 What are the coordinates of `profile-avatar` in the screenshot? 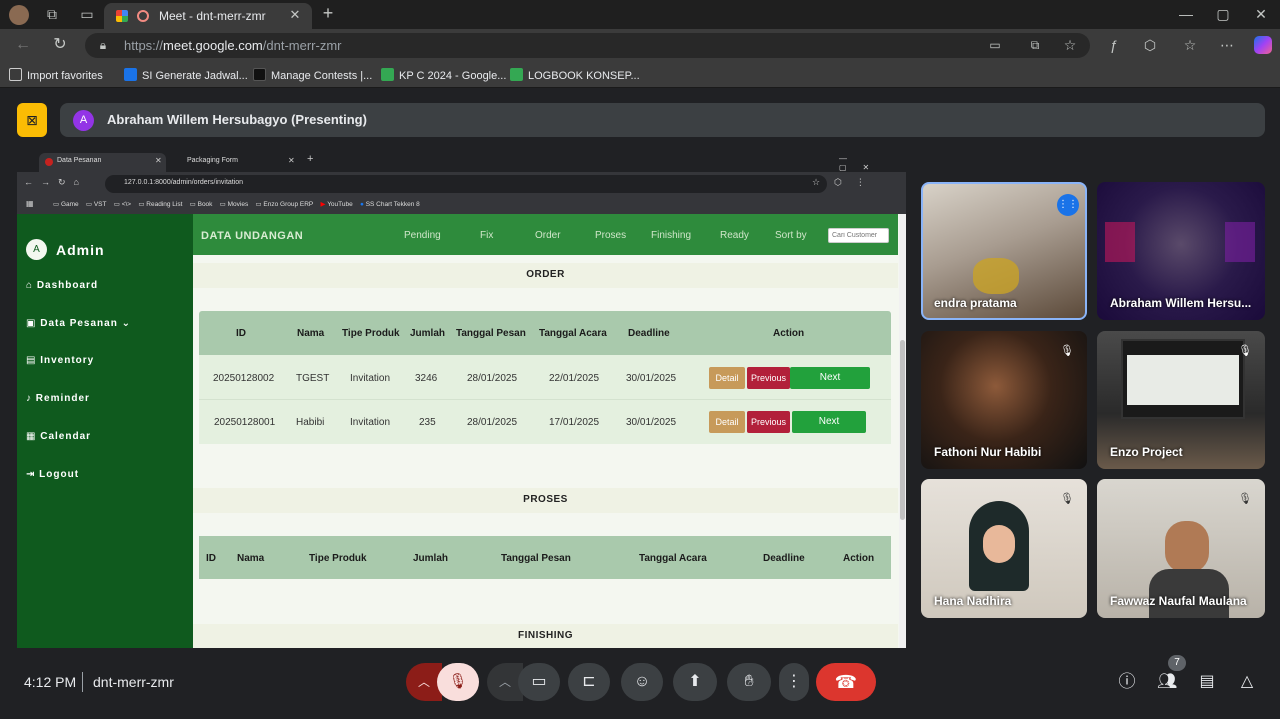 It's located at (19, 15).